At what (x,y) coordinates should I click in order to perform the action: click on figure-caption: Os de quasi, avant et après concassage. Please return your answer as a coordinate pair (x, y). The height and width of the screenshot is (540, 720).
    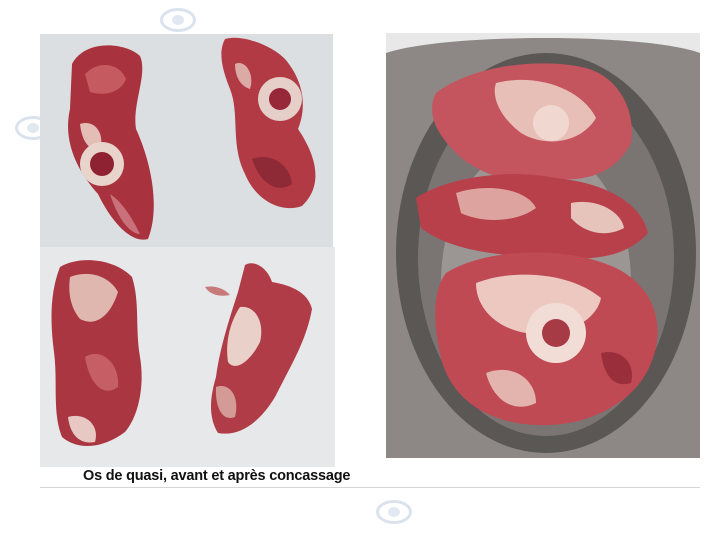
    Looking at the image, I should click on (217, 476).